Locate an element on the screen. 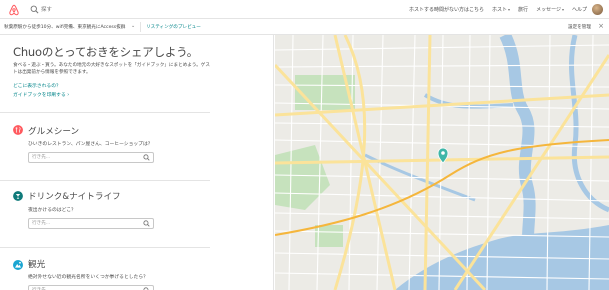 The height and width of the screenshot is (290, 609). cocktail-icon is located at coordinates (18, 196).